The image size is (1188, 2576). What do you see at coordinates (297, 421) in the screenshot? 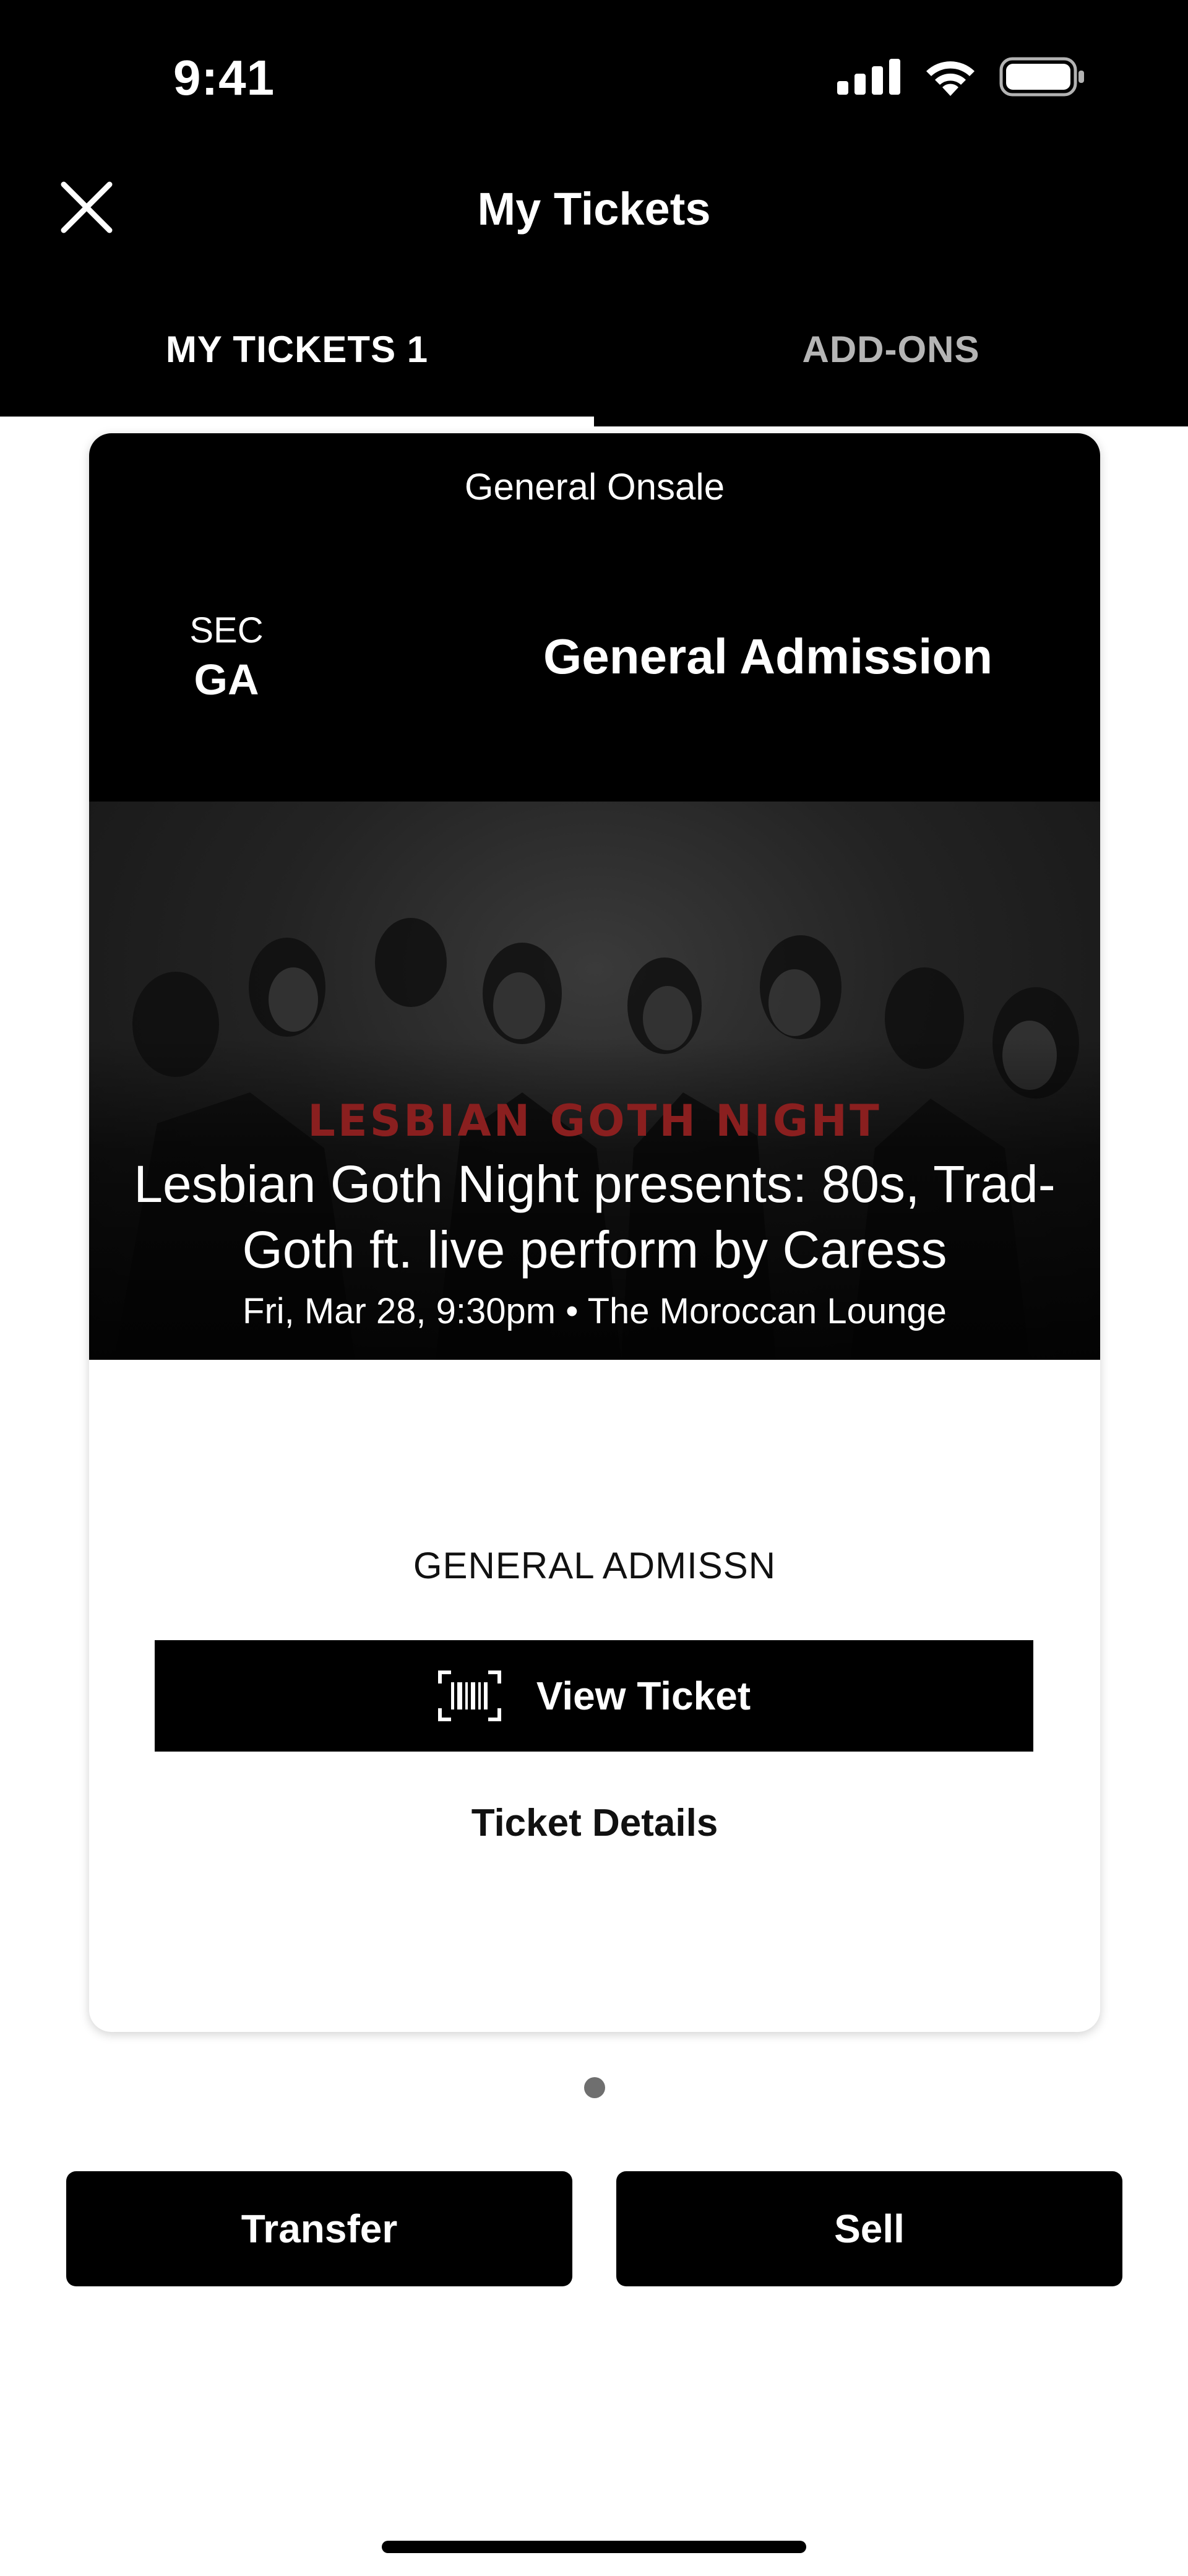
I see `active-tab-indicator` at bounding box center [297, 421].